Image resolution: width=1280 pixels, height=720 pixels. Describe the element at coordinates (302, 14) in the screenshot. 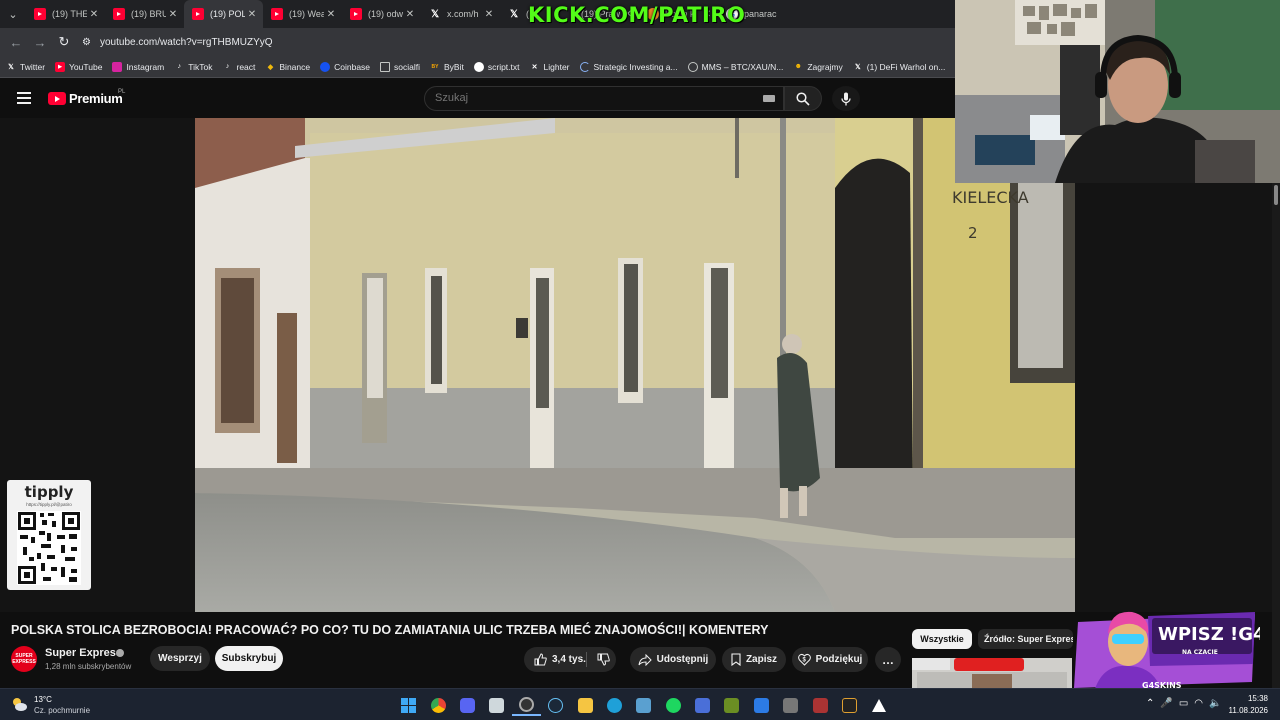

I see `browser-tab: (19) Wea ✕` at that location.